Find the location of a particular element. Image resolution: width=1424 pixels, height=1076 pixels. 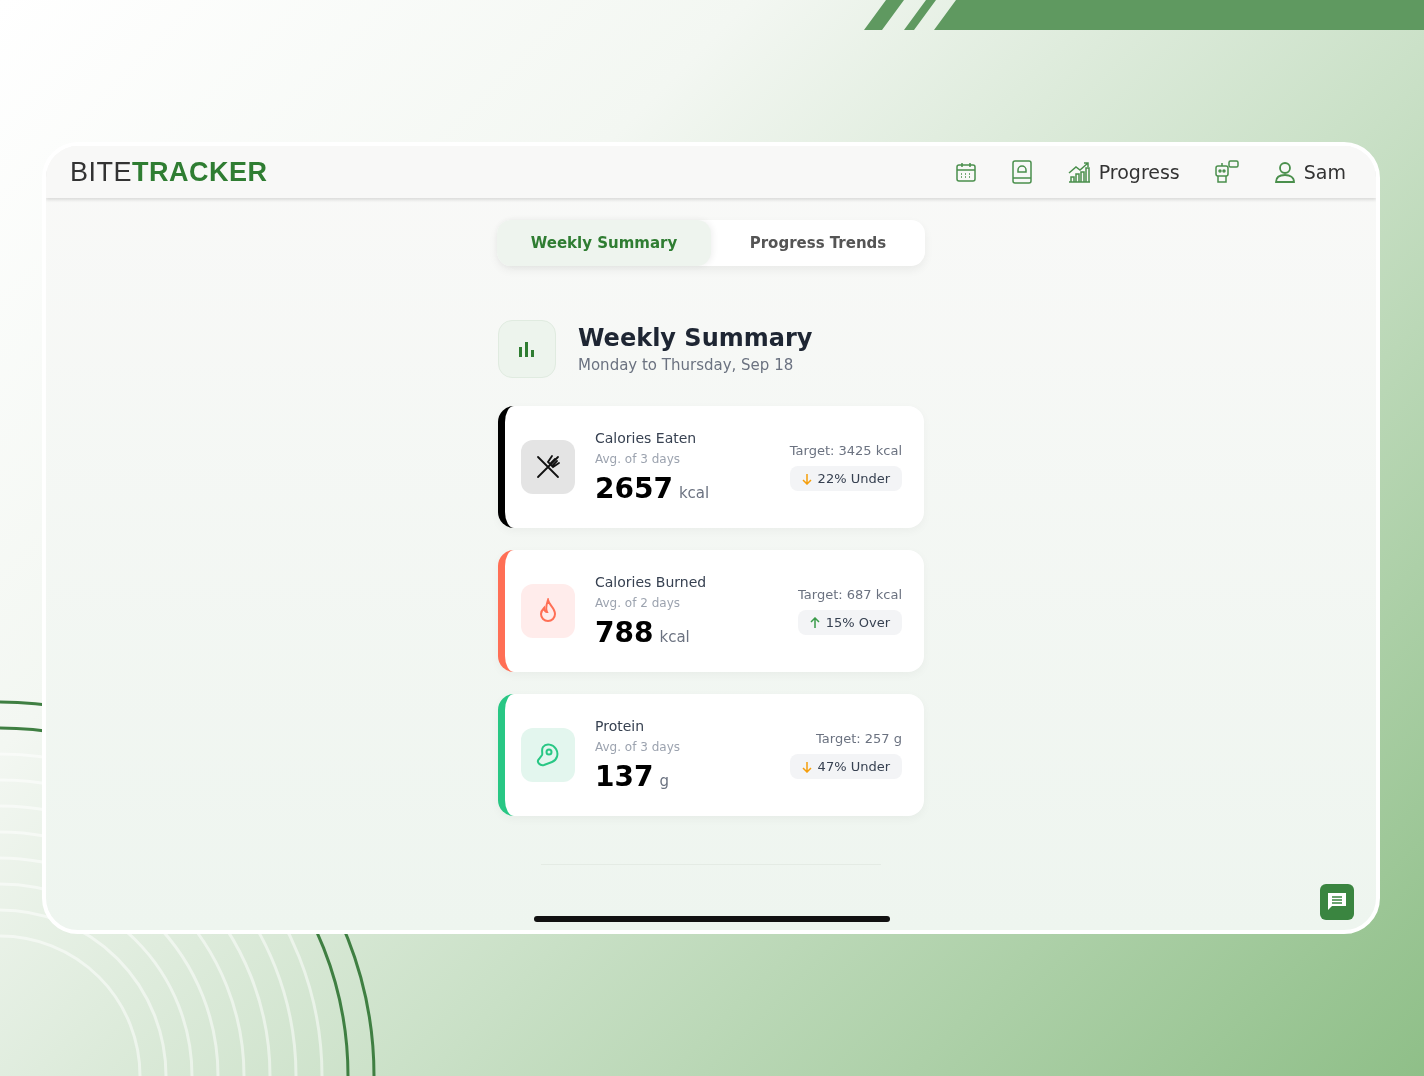

robot-chat-icon is located at coordinates (1226, 172).